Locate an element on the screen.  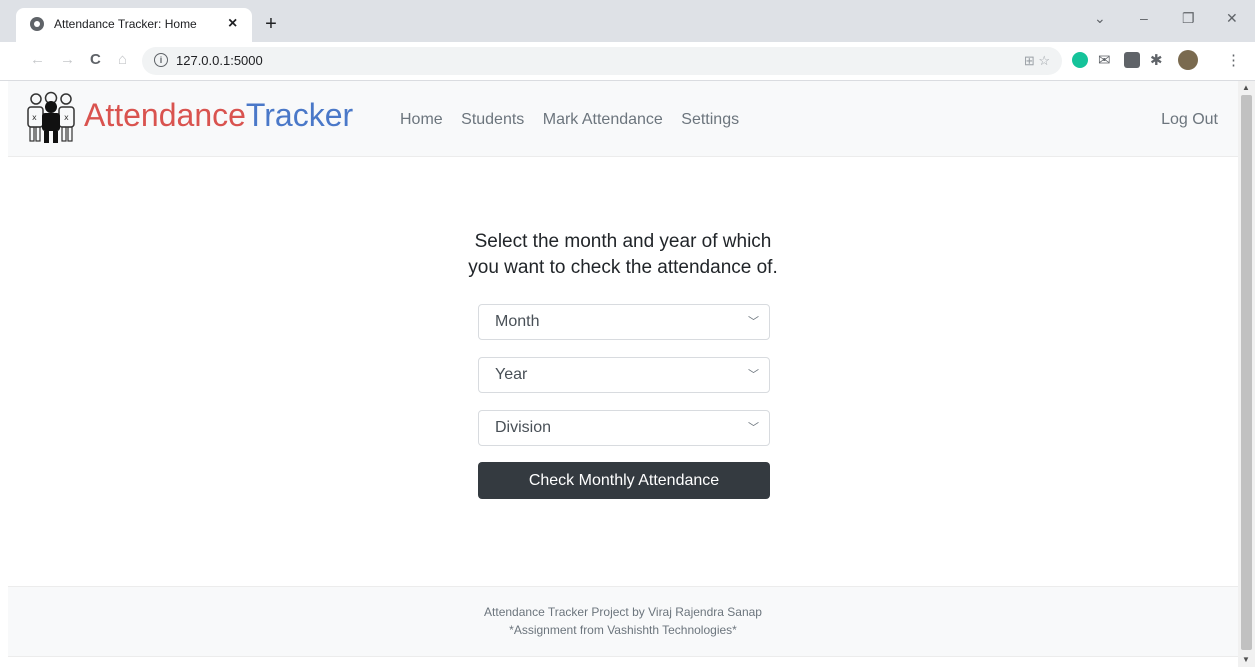
nav-students: Students is located at coordinates (492, 119).